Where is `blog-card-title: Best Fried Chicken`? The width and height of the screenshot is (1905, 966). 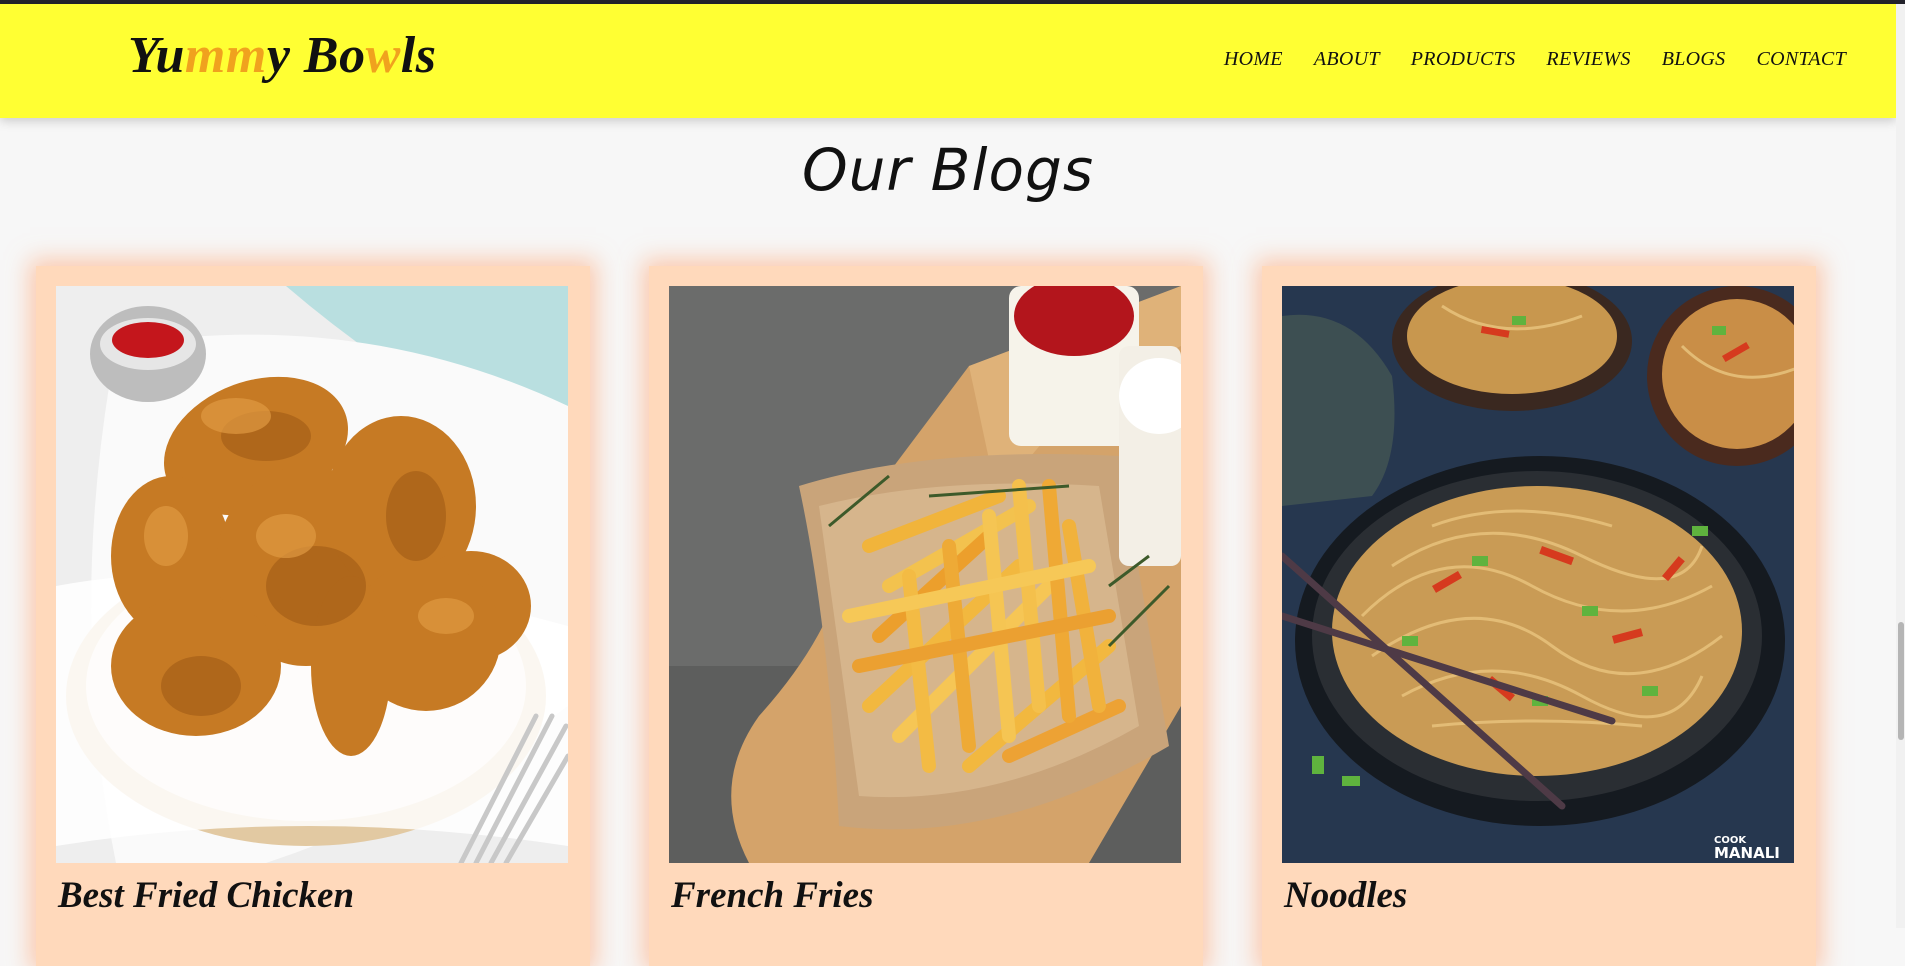
blog-card-title: Best Fried Chicken is located at coordinates (206, 895).